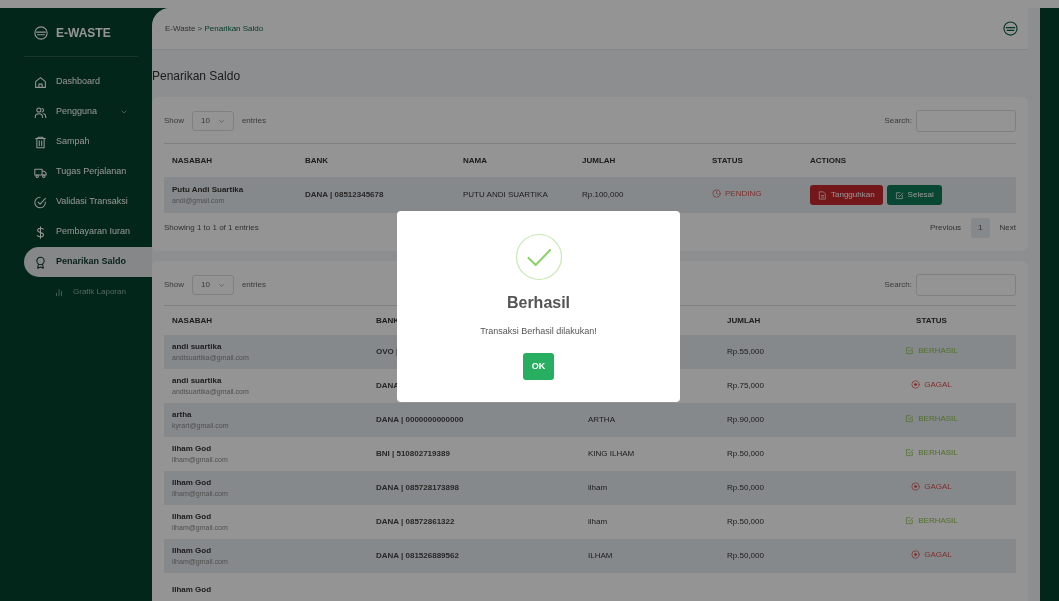  What do you see at coordinates (980, 228) in the screenshot?
I see `page-link: 1` at bounding box center [980, 228].